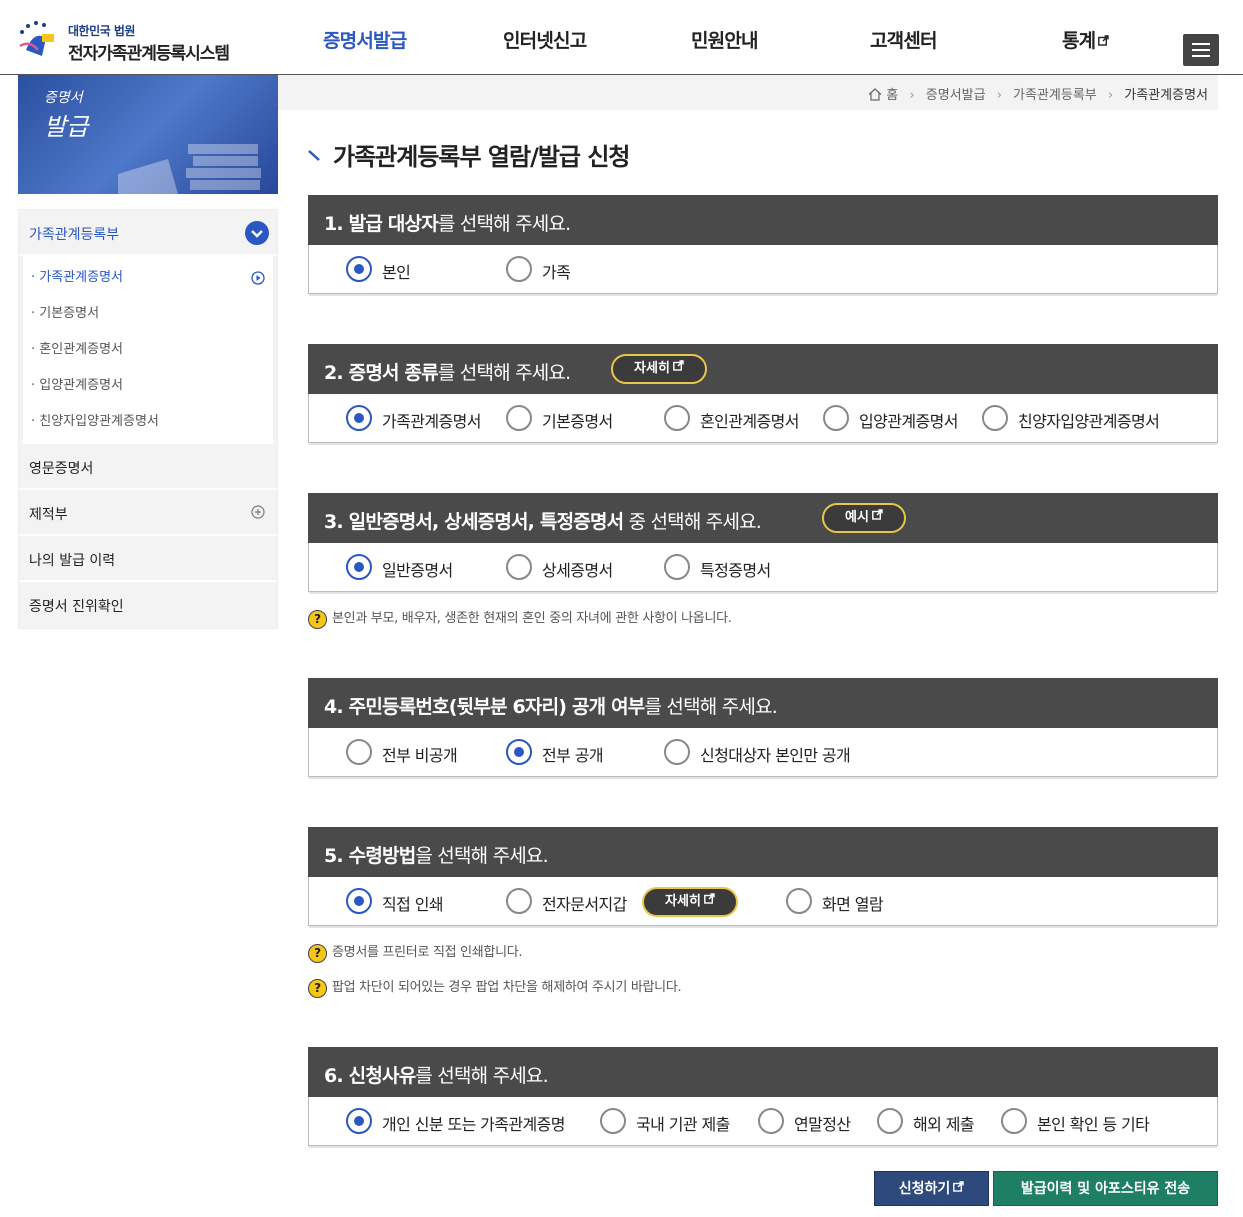 This screenshot has height=1217, width=1243. I want to click on radio-label: 입양관계증명서, so click(908, 420).